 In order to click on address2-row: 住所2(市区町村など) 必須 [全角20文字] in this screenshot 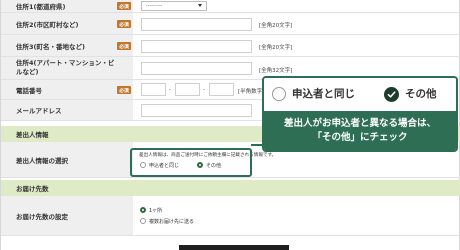, I will do `click(230, 24)`.